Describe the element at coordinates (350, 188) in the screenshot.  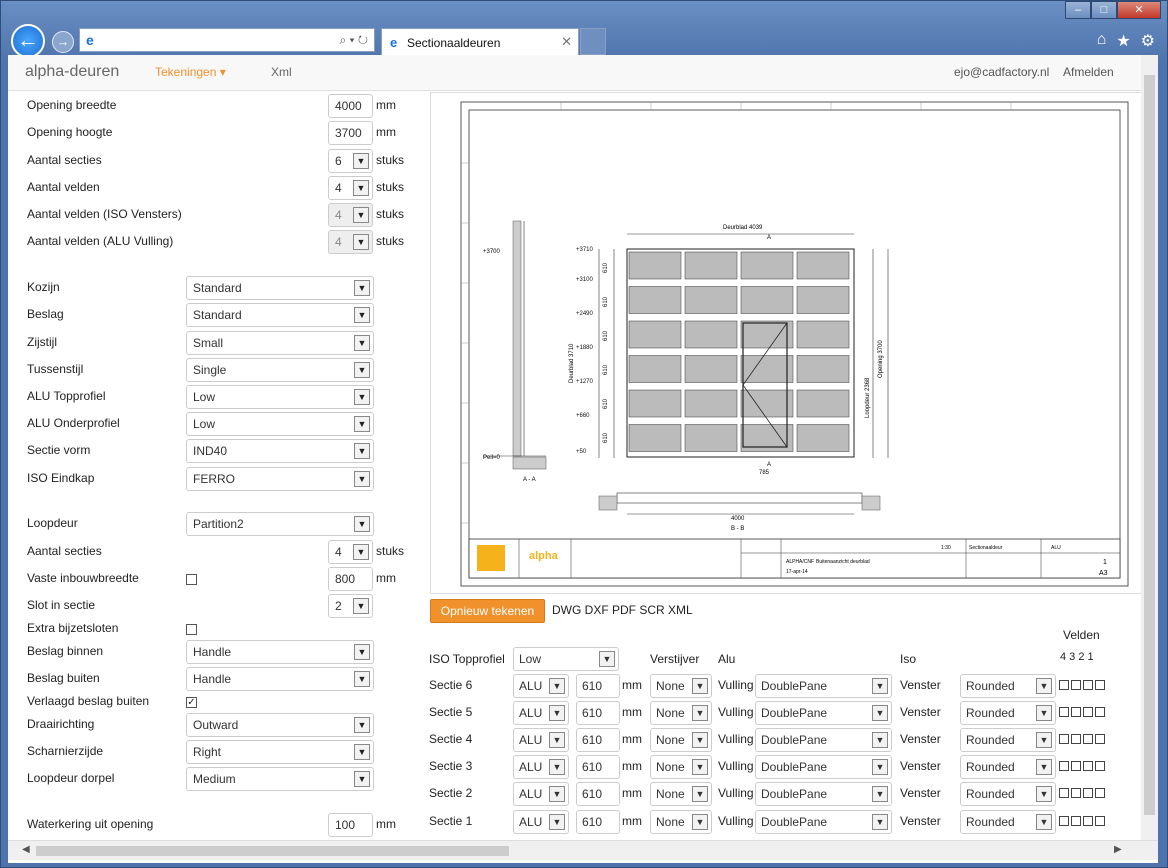
I see `form1-select-3: 4 ▼` at that location.